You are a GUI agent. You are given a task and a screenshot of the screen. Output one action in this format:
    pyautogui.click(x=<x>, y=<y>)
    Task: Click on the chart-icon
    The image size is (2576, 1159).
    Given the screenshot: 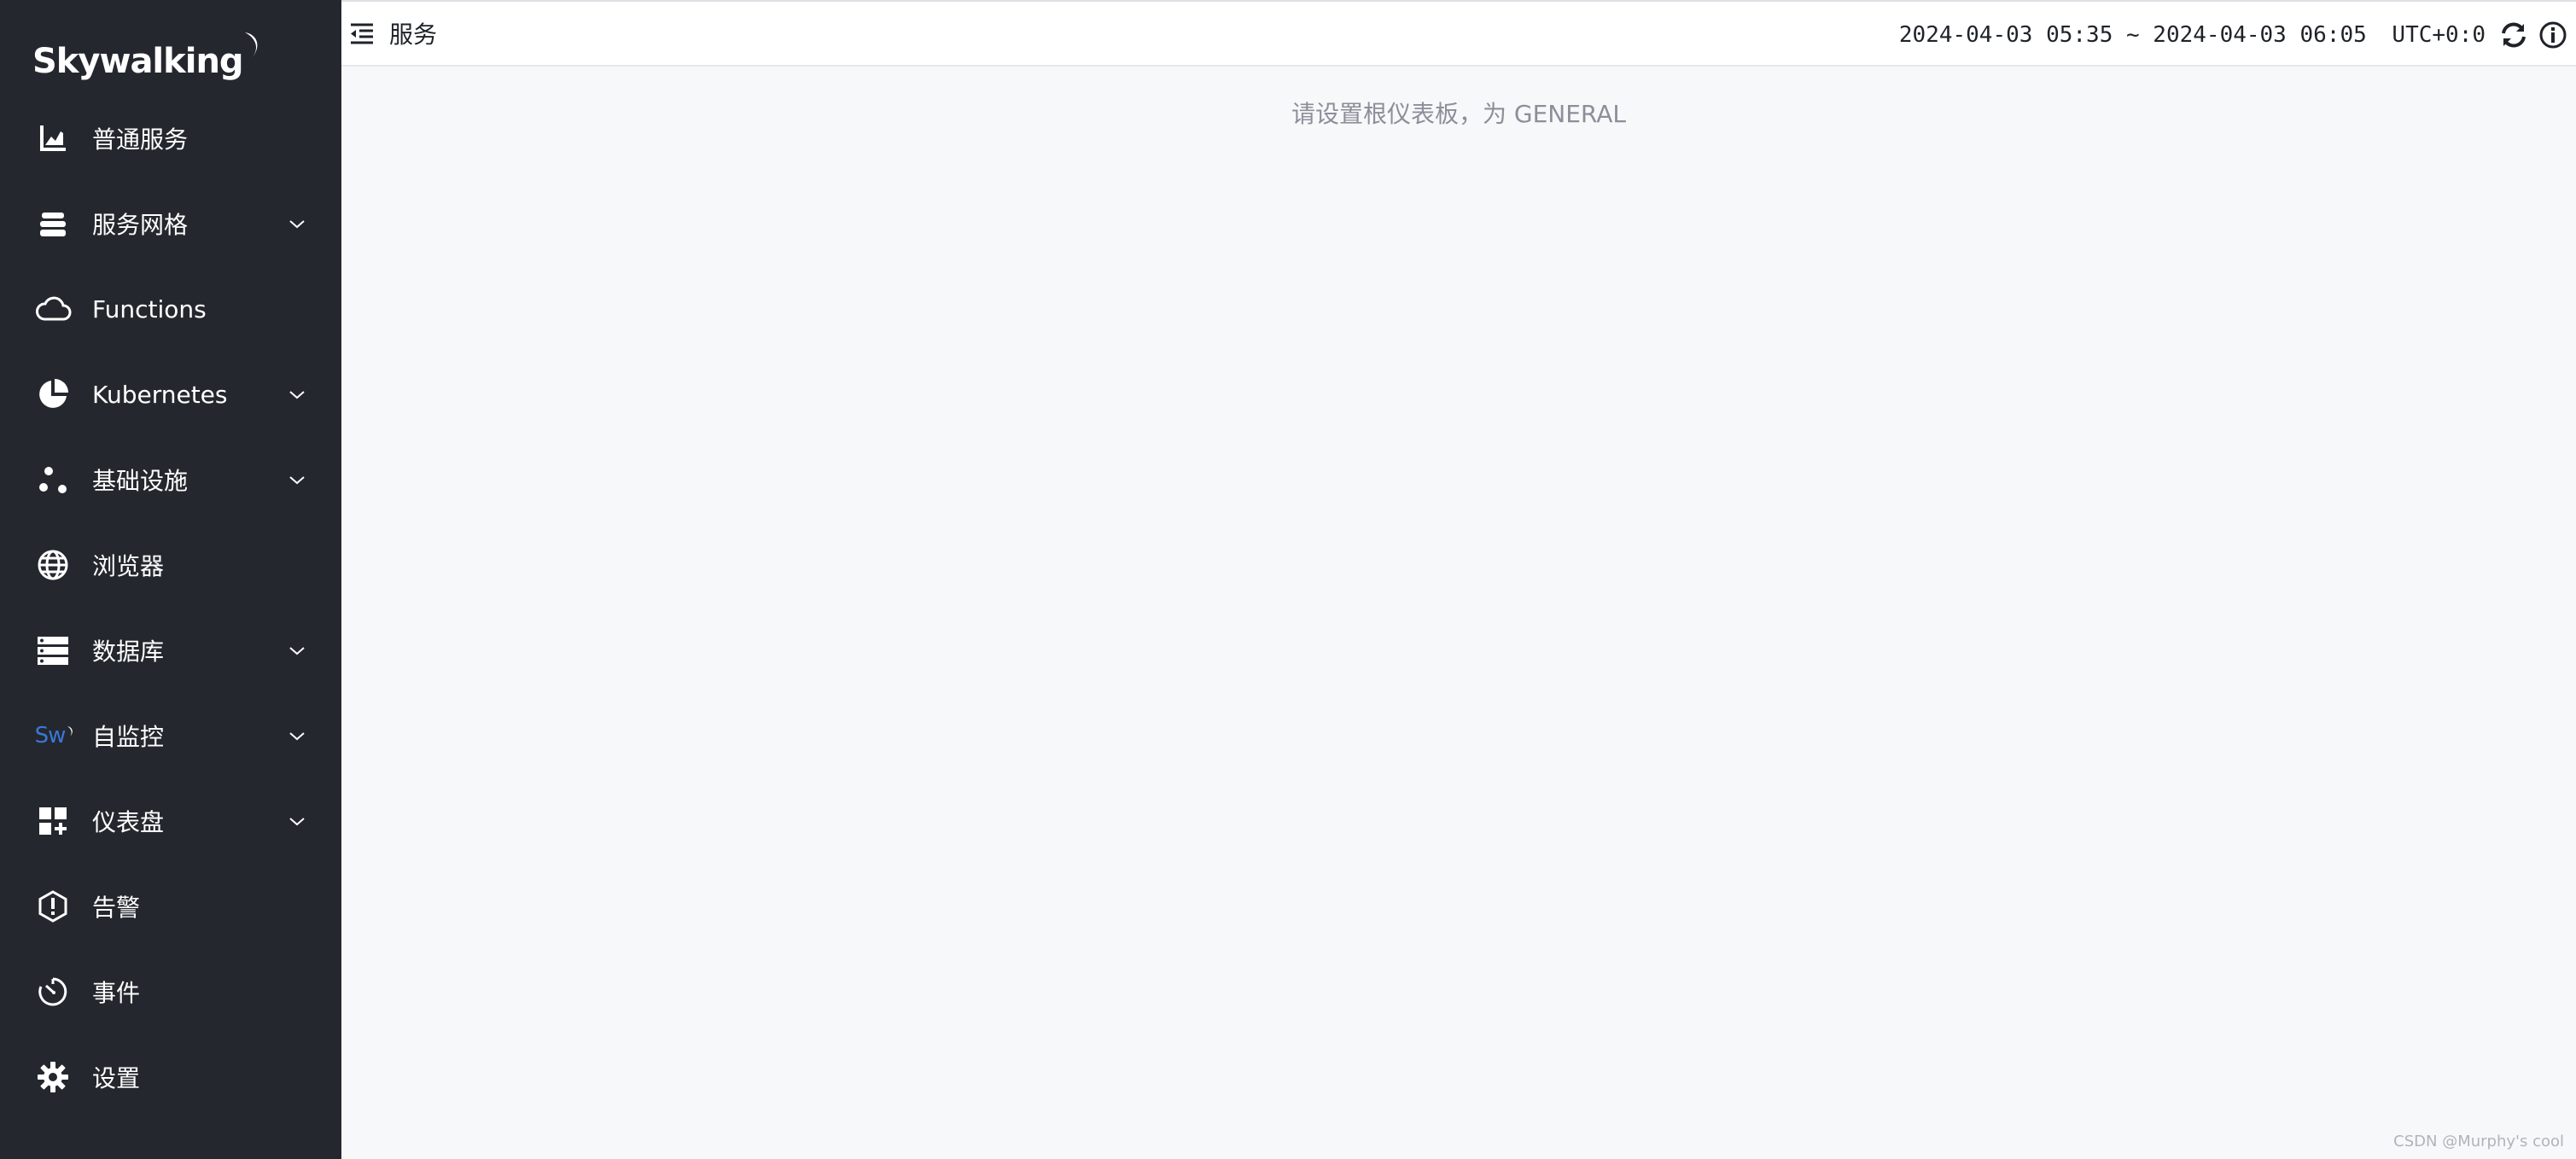 What is the action you would take?
    pyautogui.click(x=53, y=138)
    